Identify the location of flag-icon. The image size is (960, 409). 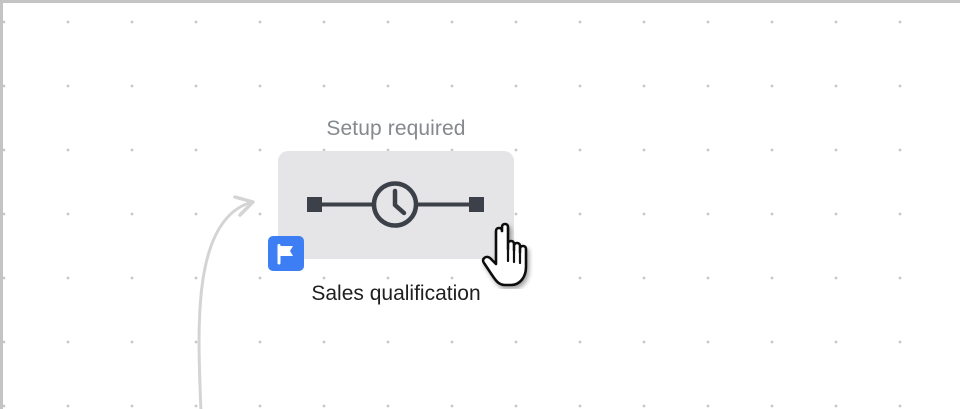
(286, 253).